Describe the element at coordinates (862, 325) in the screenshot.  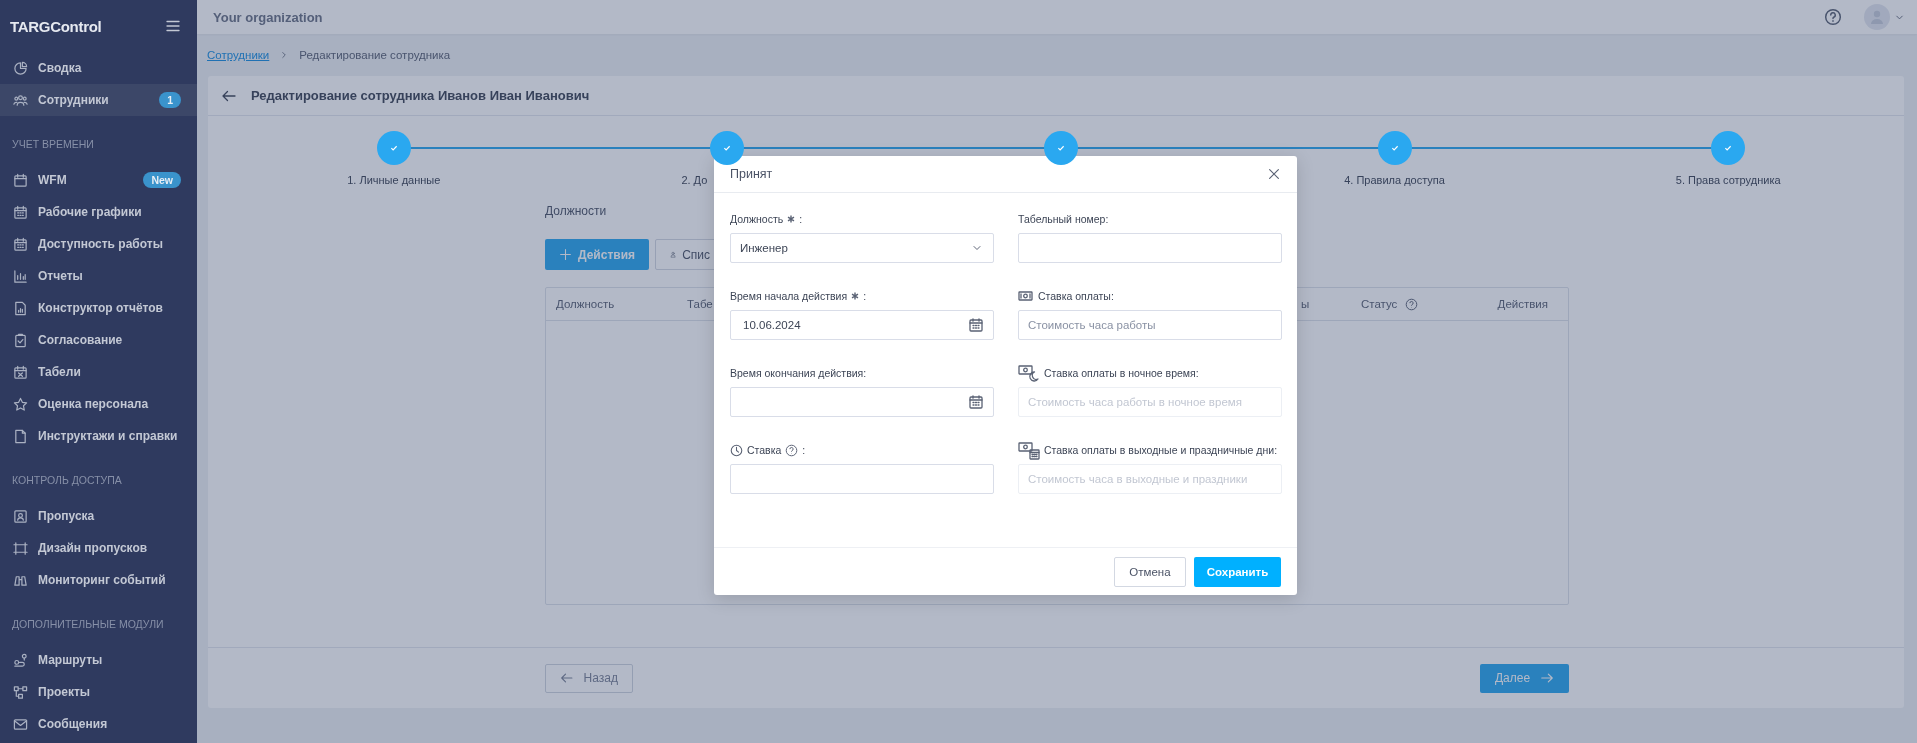
I see `date-field: 10.06.2024` at that location.